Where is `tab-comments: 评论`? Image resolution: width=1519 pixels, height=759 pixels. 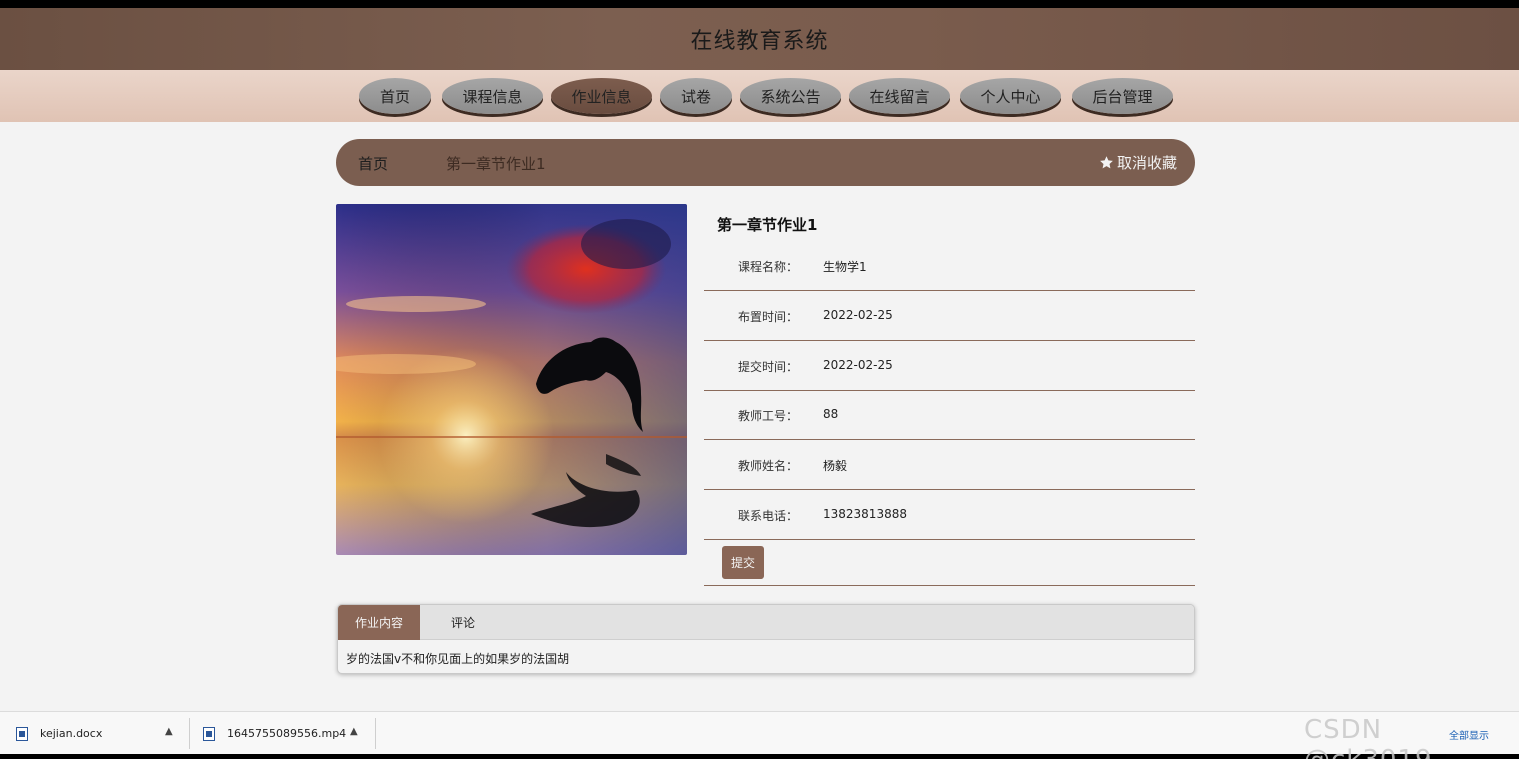
tab-comments: 评论 is located at coordinates (463, 622).